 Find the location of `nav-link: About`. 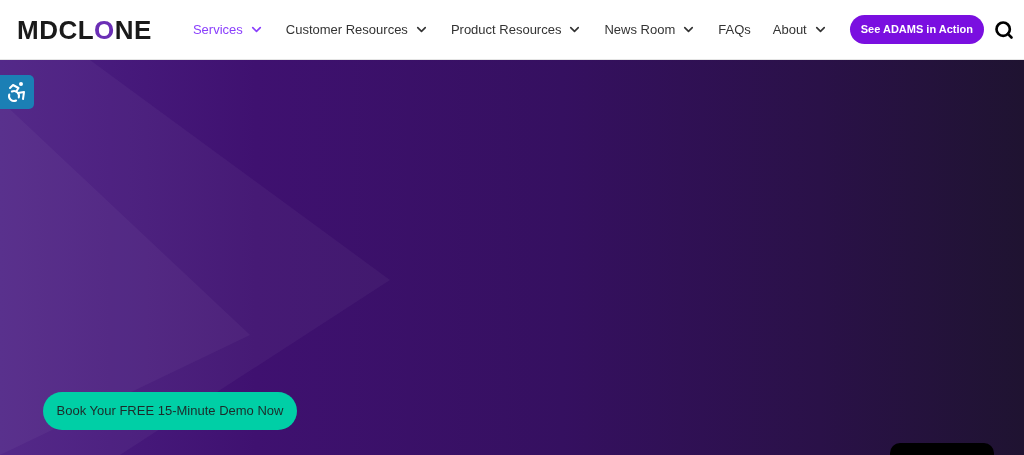

nav-link: About is located at coordinates (800, 29).